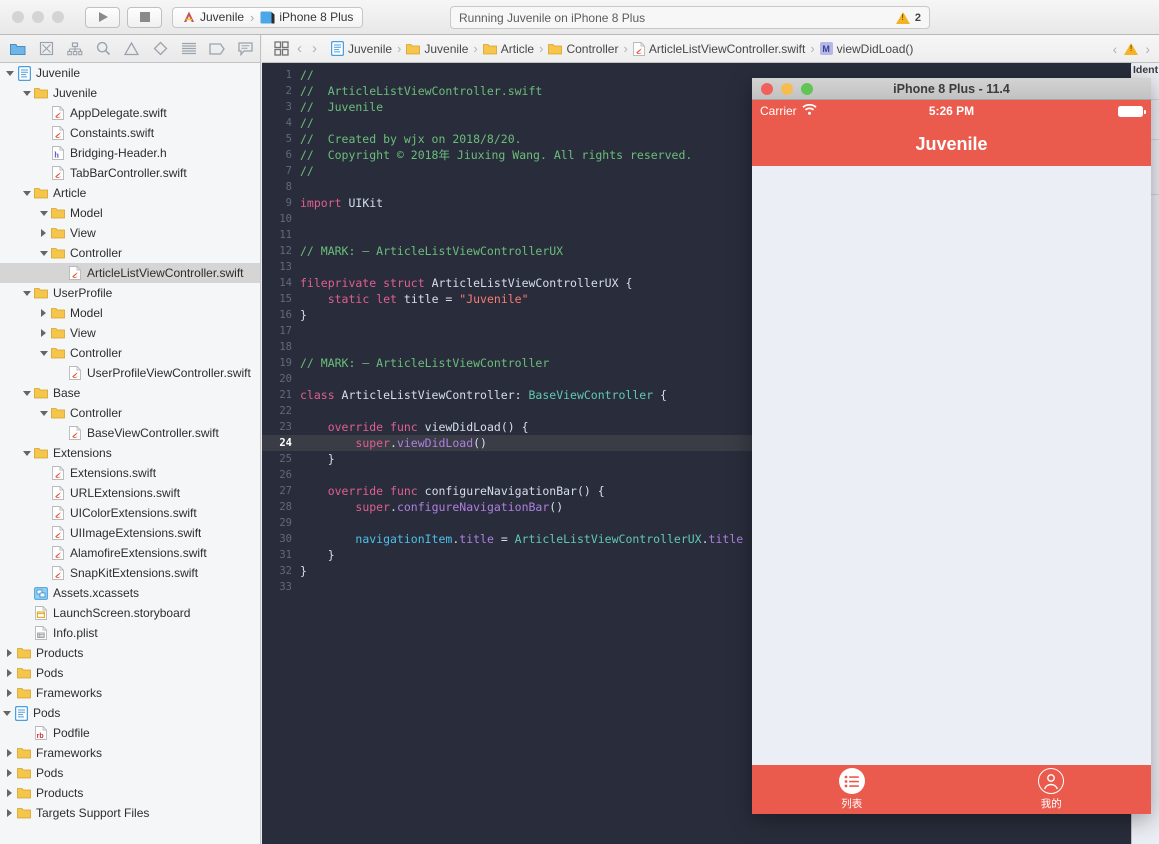 Image resolution: width=1159 pixels, height=844 pixels. Describe the element at coordinates (130, 393) in the screenshot. I see `navigator-row: Base` at that location.